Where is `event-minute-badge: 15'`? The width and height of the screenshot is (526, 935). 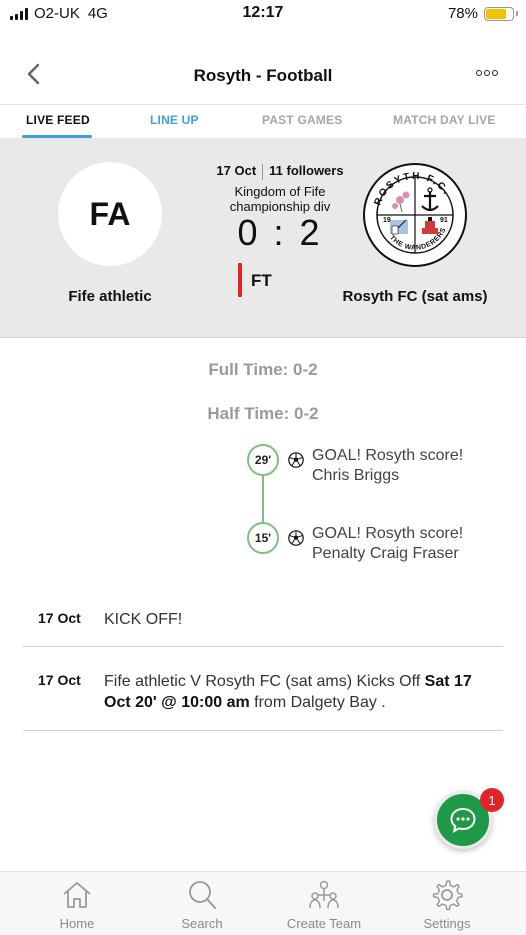 event-minute-badge: 15' is located at coordinates (263, 538).